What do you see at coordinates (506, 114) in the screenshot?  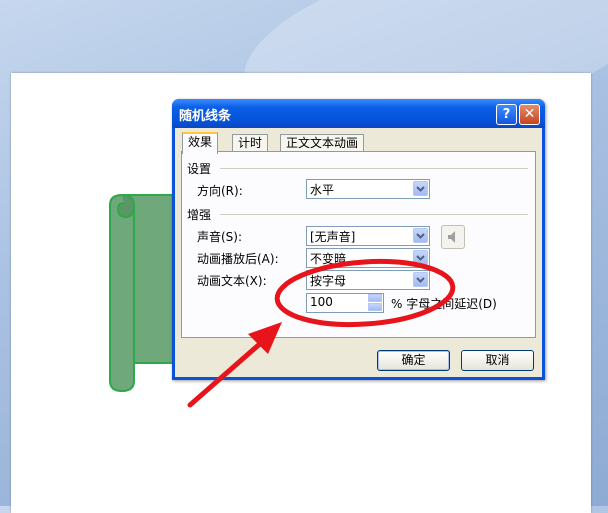 I see `help-button: ?` at bounding box center [506, 114].